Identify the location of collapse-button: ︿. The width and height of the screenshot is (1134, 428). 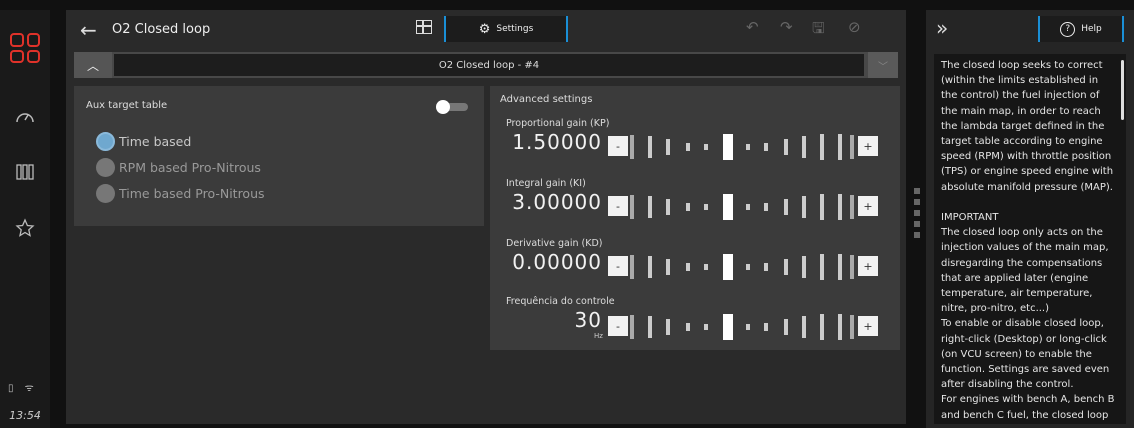
(93, 65).